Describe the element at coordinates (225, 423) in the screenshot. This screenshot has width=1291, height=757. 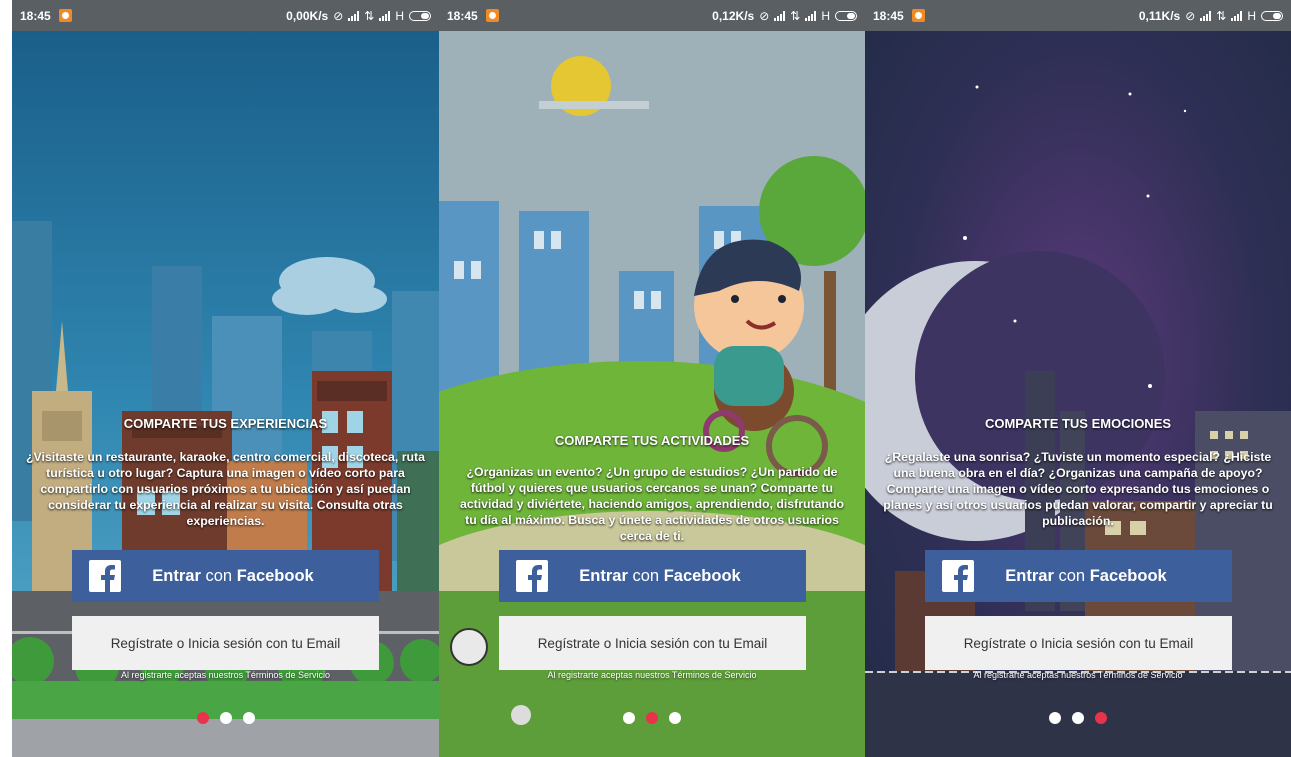
I see `screen-title: COMPARTE TUS EXPERIENCIAS` at that location.